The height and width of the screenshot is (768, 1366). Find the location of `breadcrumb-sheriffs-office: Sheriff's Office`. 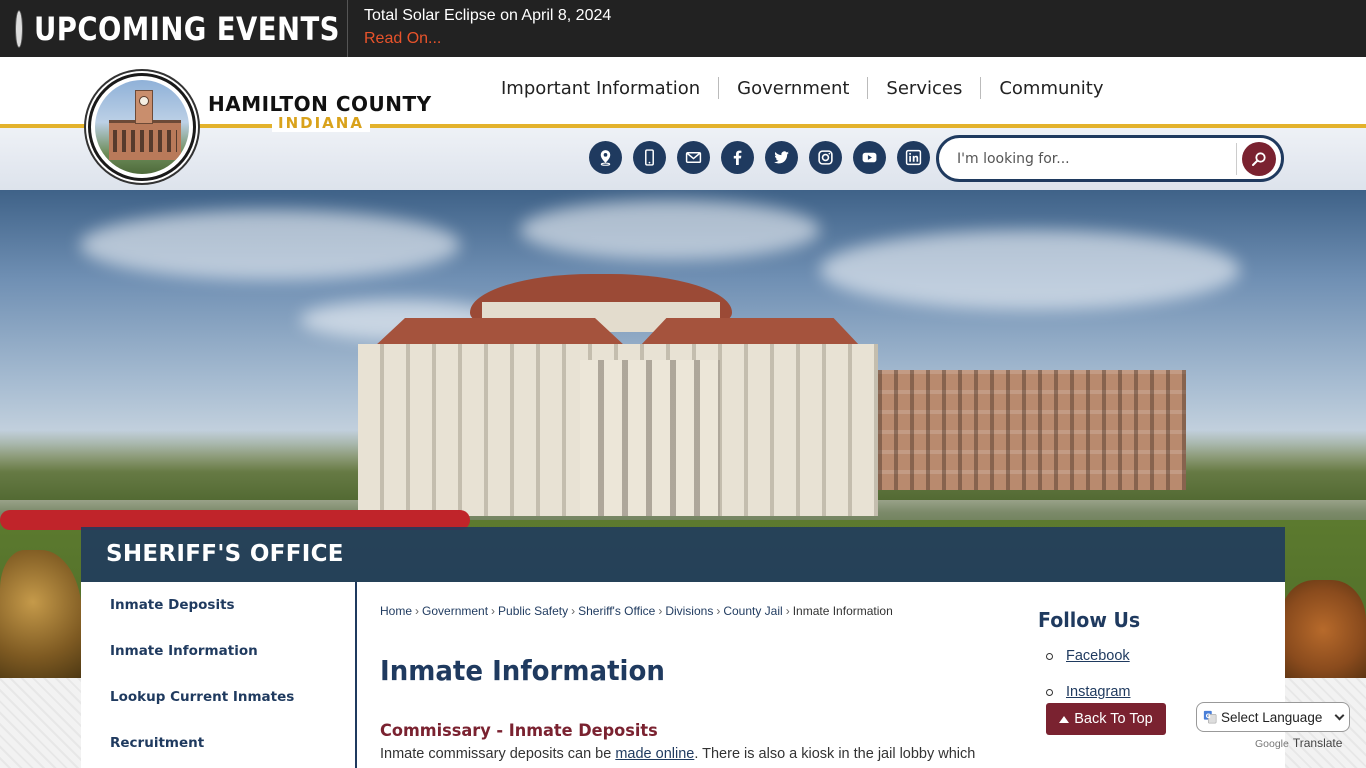

breadcrumb-sheriffs-office: Sheriff's Office is located at coordinates (616, 611).